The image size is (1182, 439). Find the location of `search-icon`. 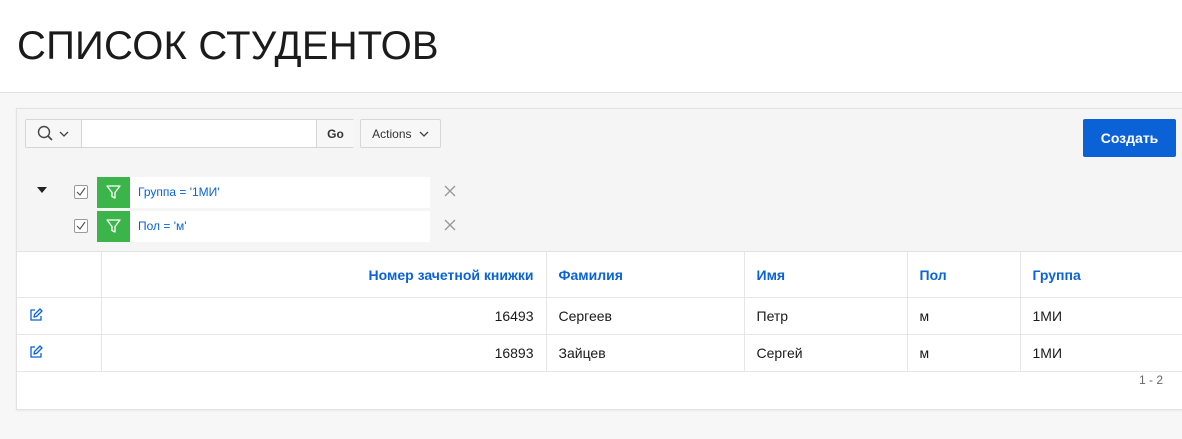

search-icon is located at coordinates (45, 133).